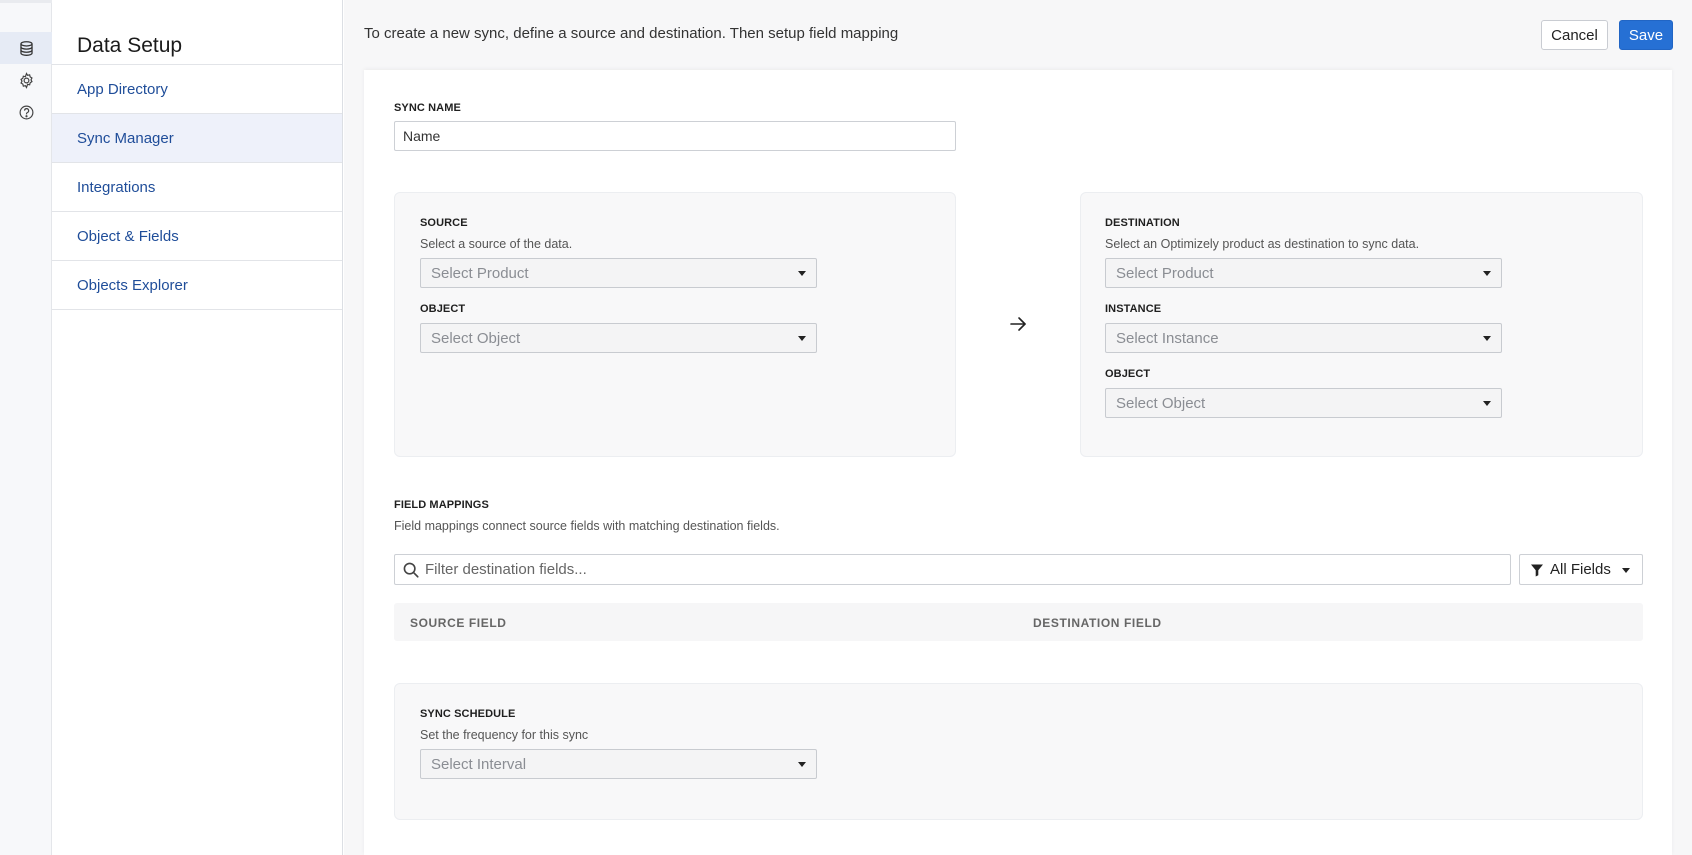 Image resolution: width=1692 pixels, height=855 pixels. I want to click on all-fields-label: All Fields, so click(1580, 569).